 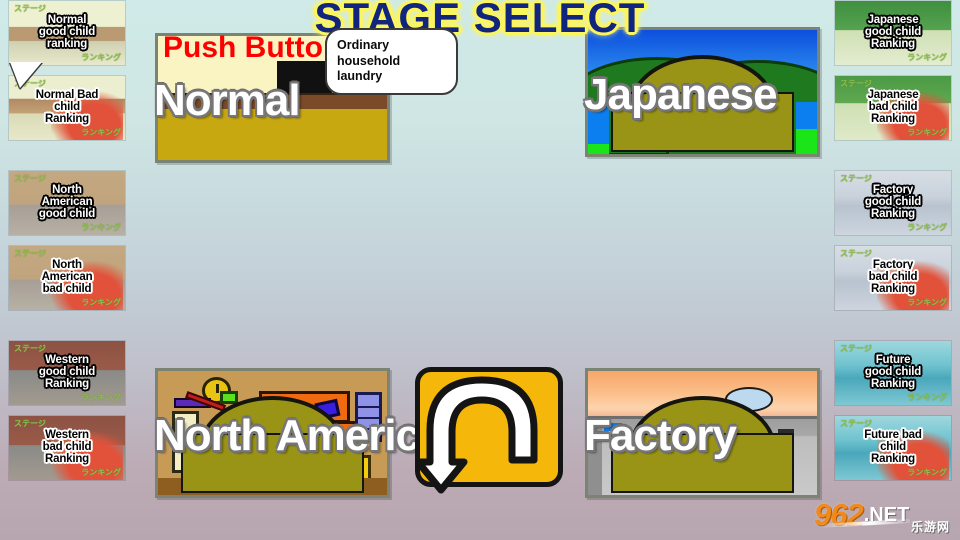 What do you see at coordinates (839, 514) in the screenshot?
I see `watermark-brand: 962` at bounding box center [839, 514].